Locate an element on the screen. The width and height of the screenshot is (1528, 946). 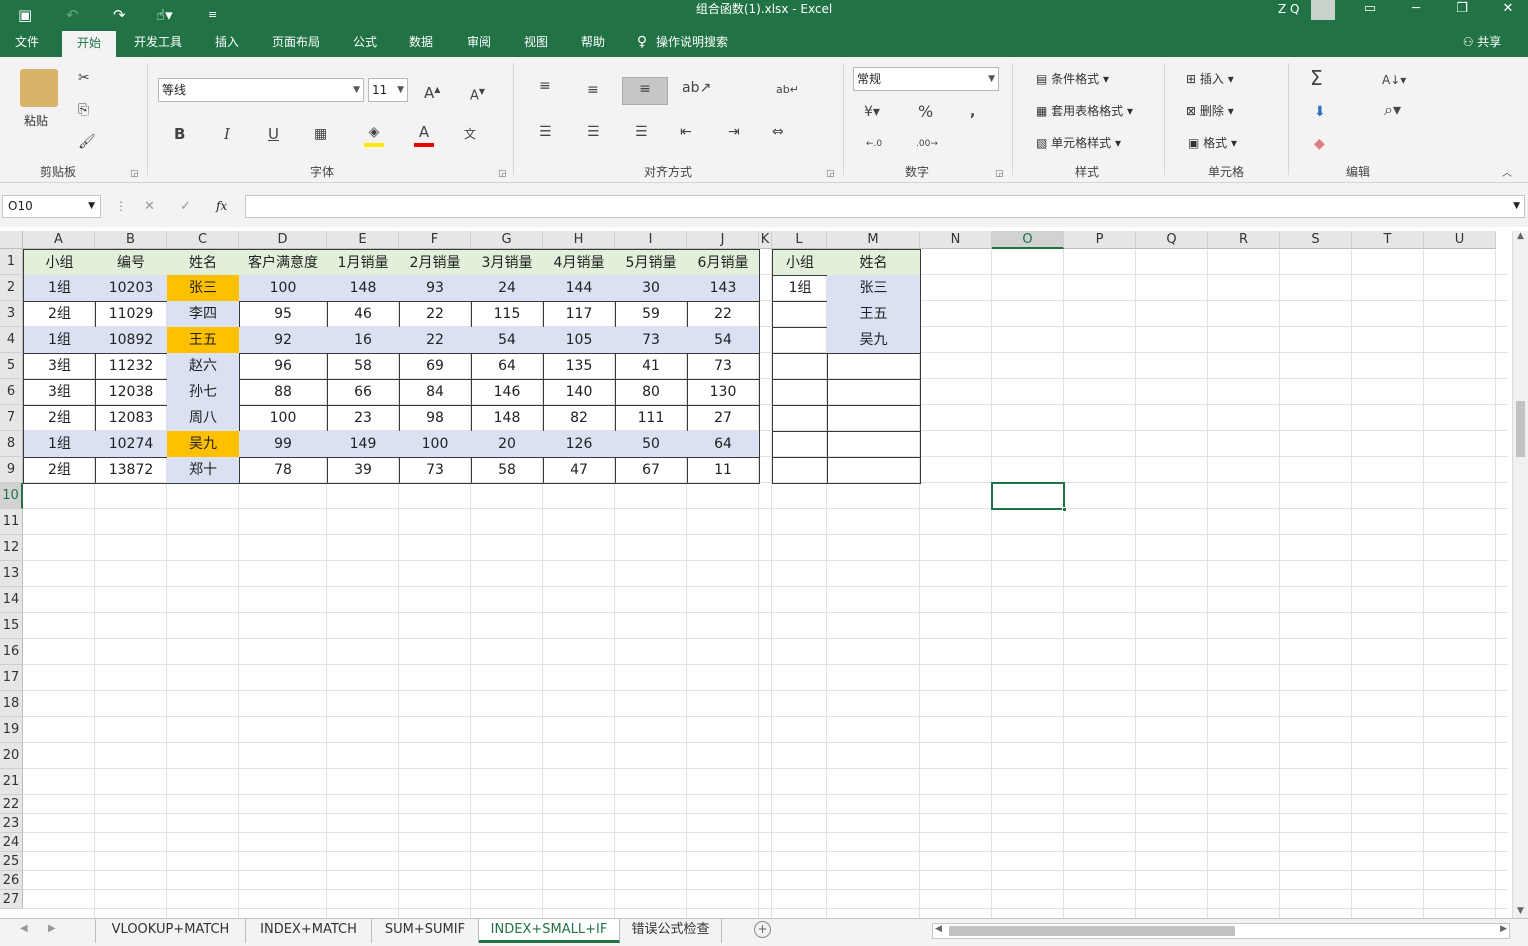
row-header: 1 is located at coordinates (11, 262).